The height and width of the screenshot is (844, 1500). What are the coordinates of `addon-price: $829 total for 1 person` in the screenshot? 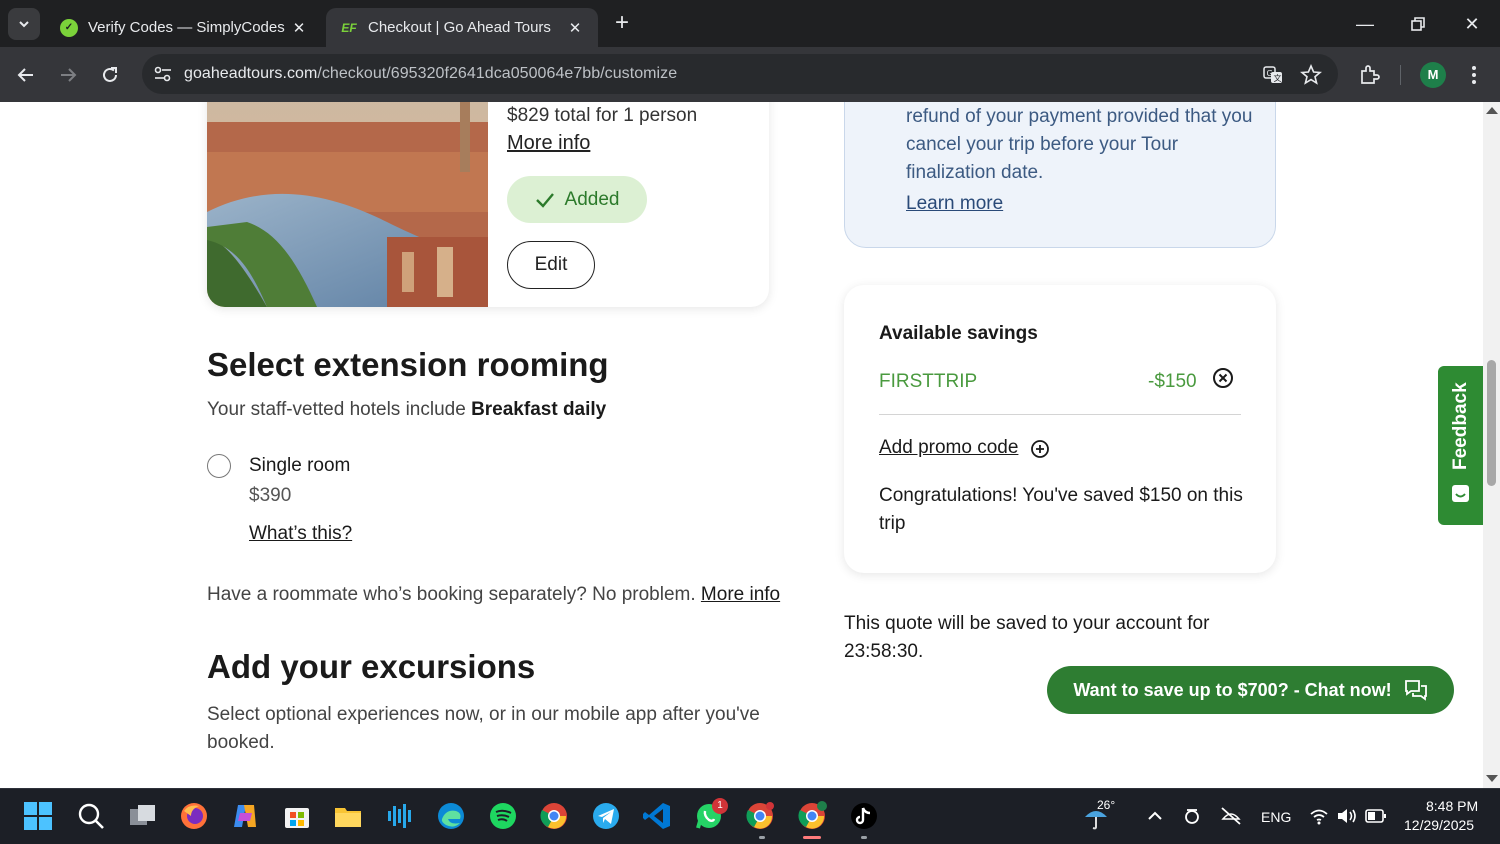 It's located at (602, 115).